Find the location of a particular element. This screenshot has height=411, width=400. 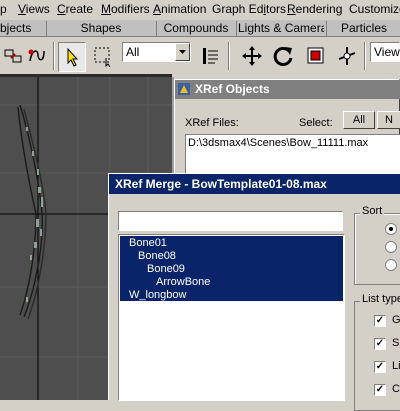

name-filter-input is located at coordinates (230, 221).